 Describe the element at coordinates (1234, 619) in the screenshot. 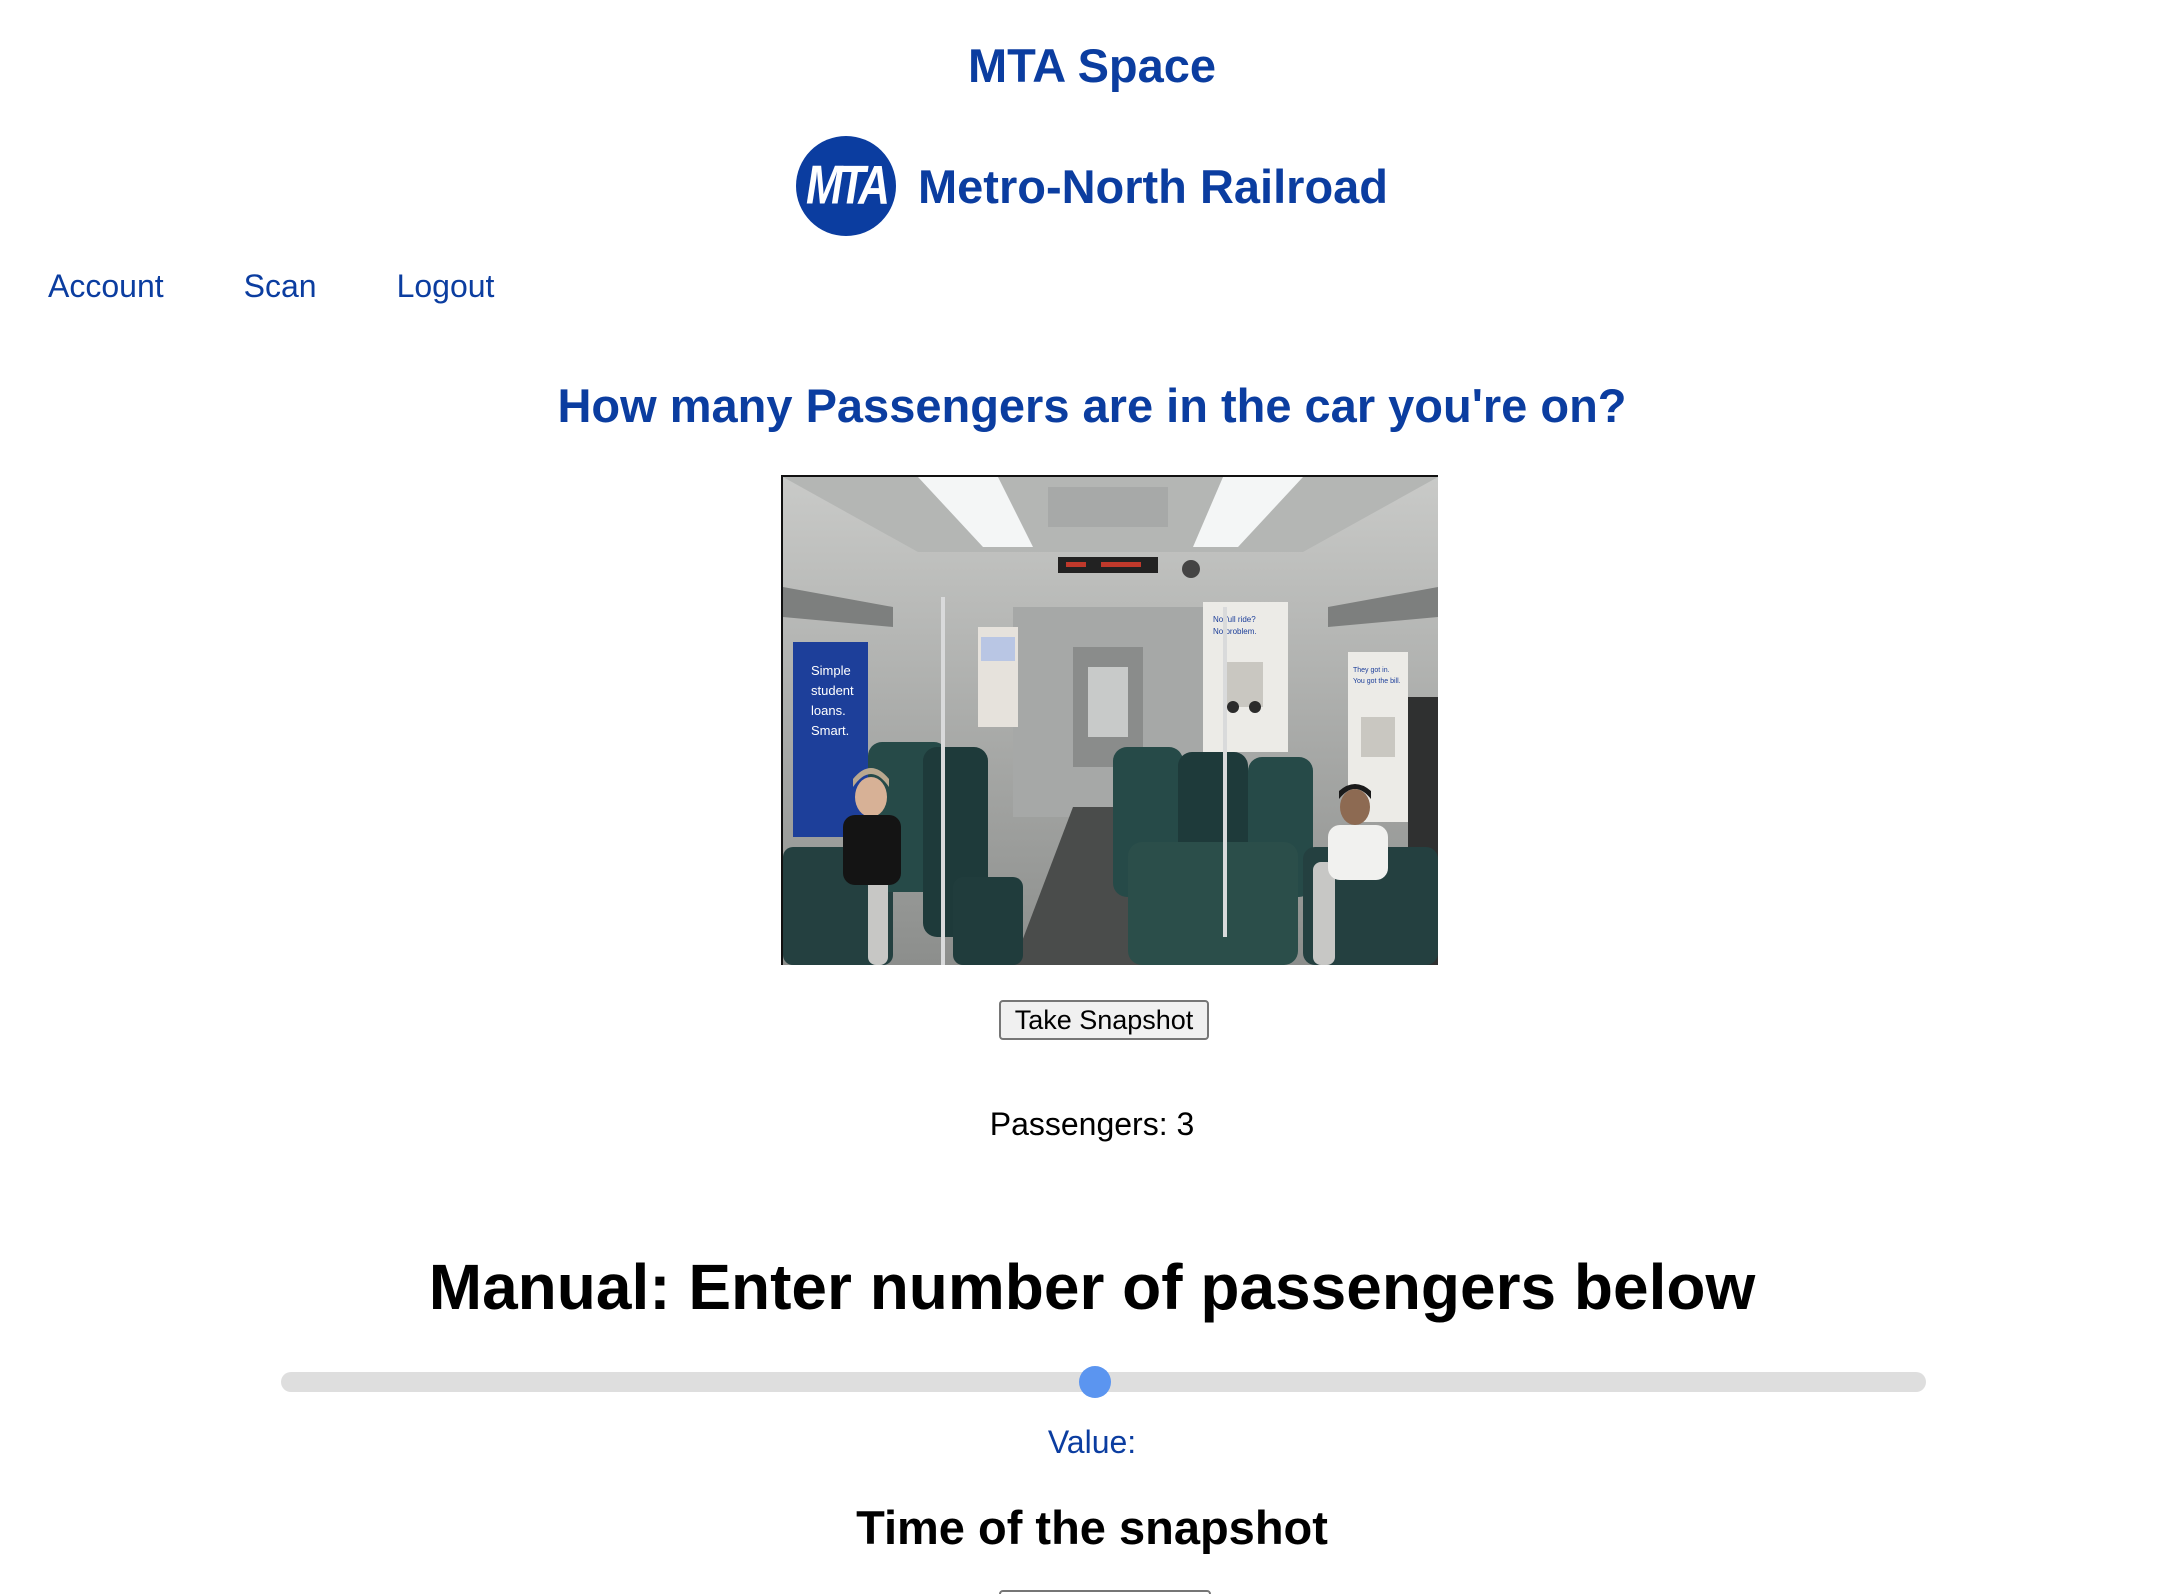

I see `svg-text: No full ride?` at that location.